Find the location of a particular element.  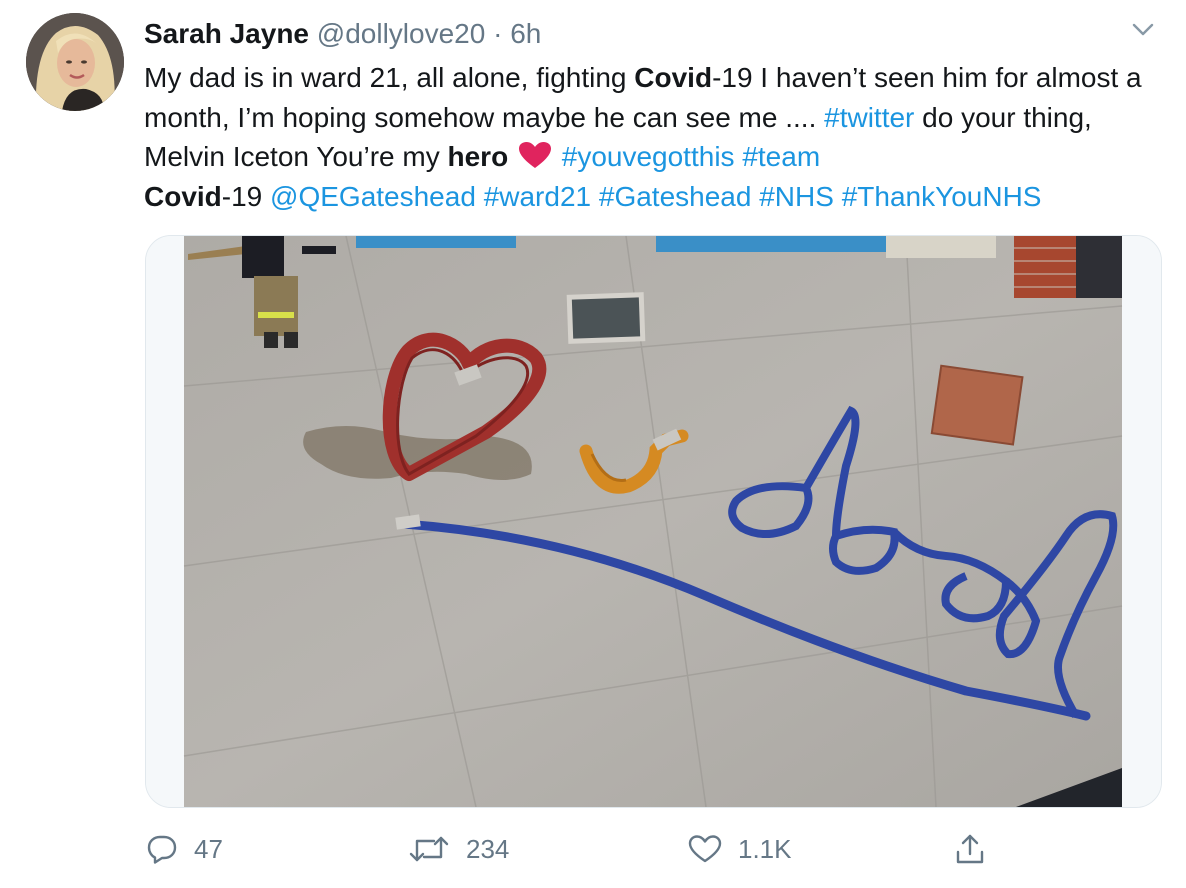

like-button: 1.1K is located at coordinates (740, 849).